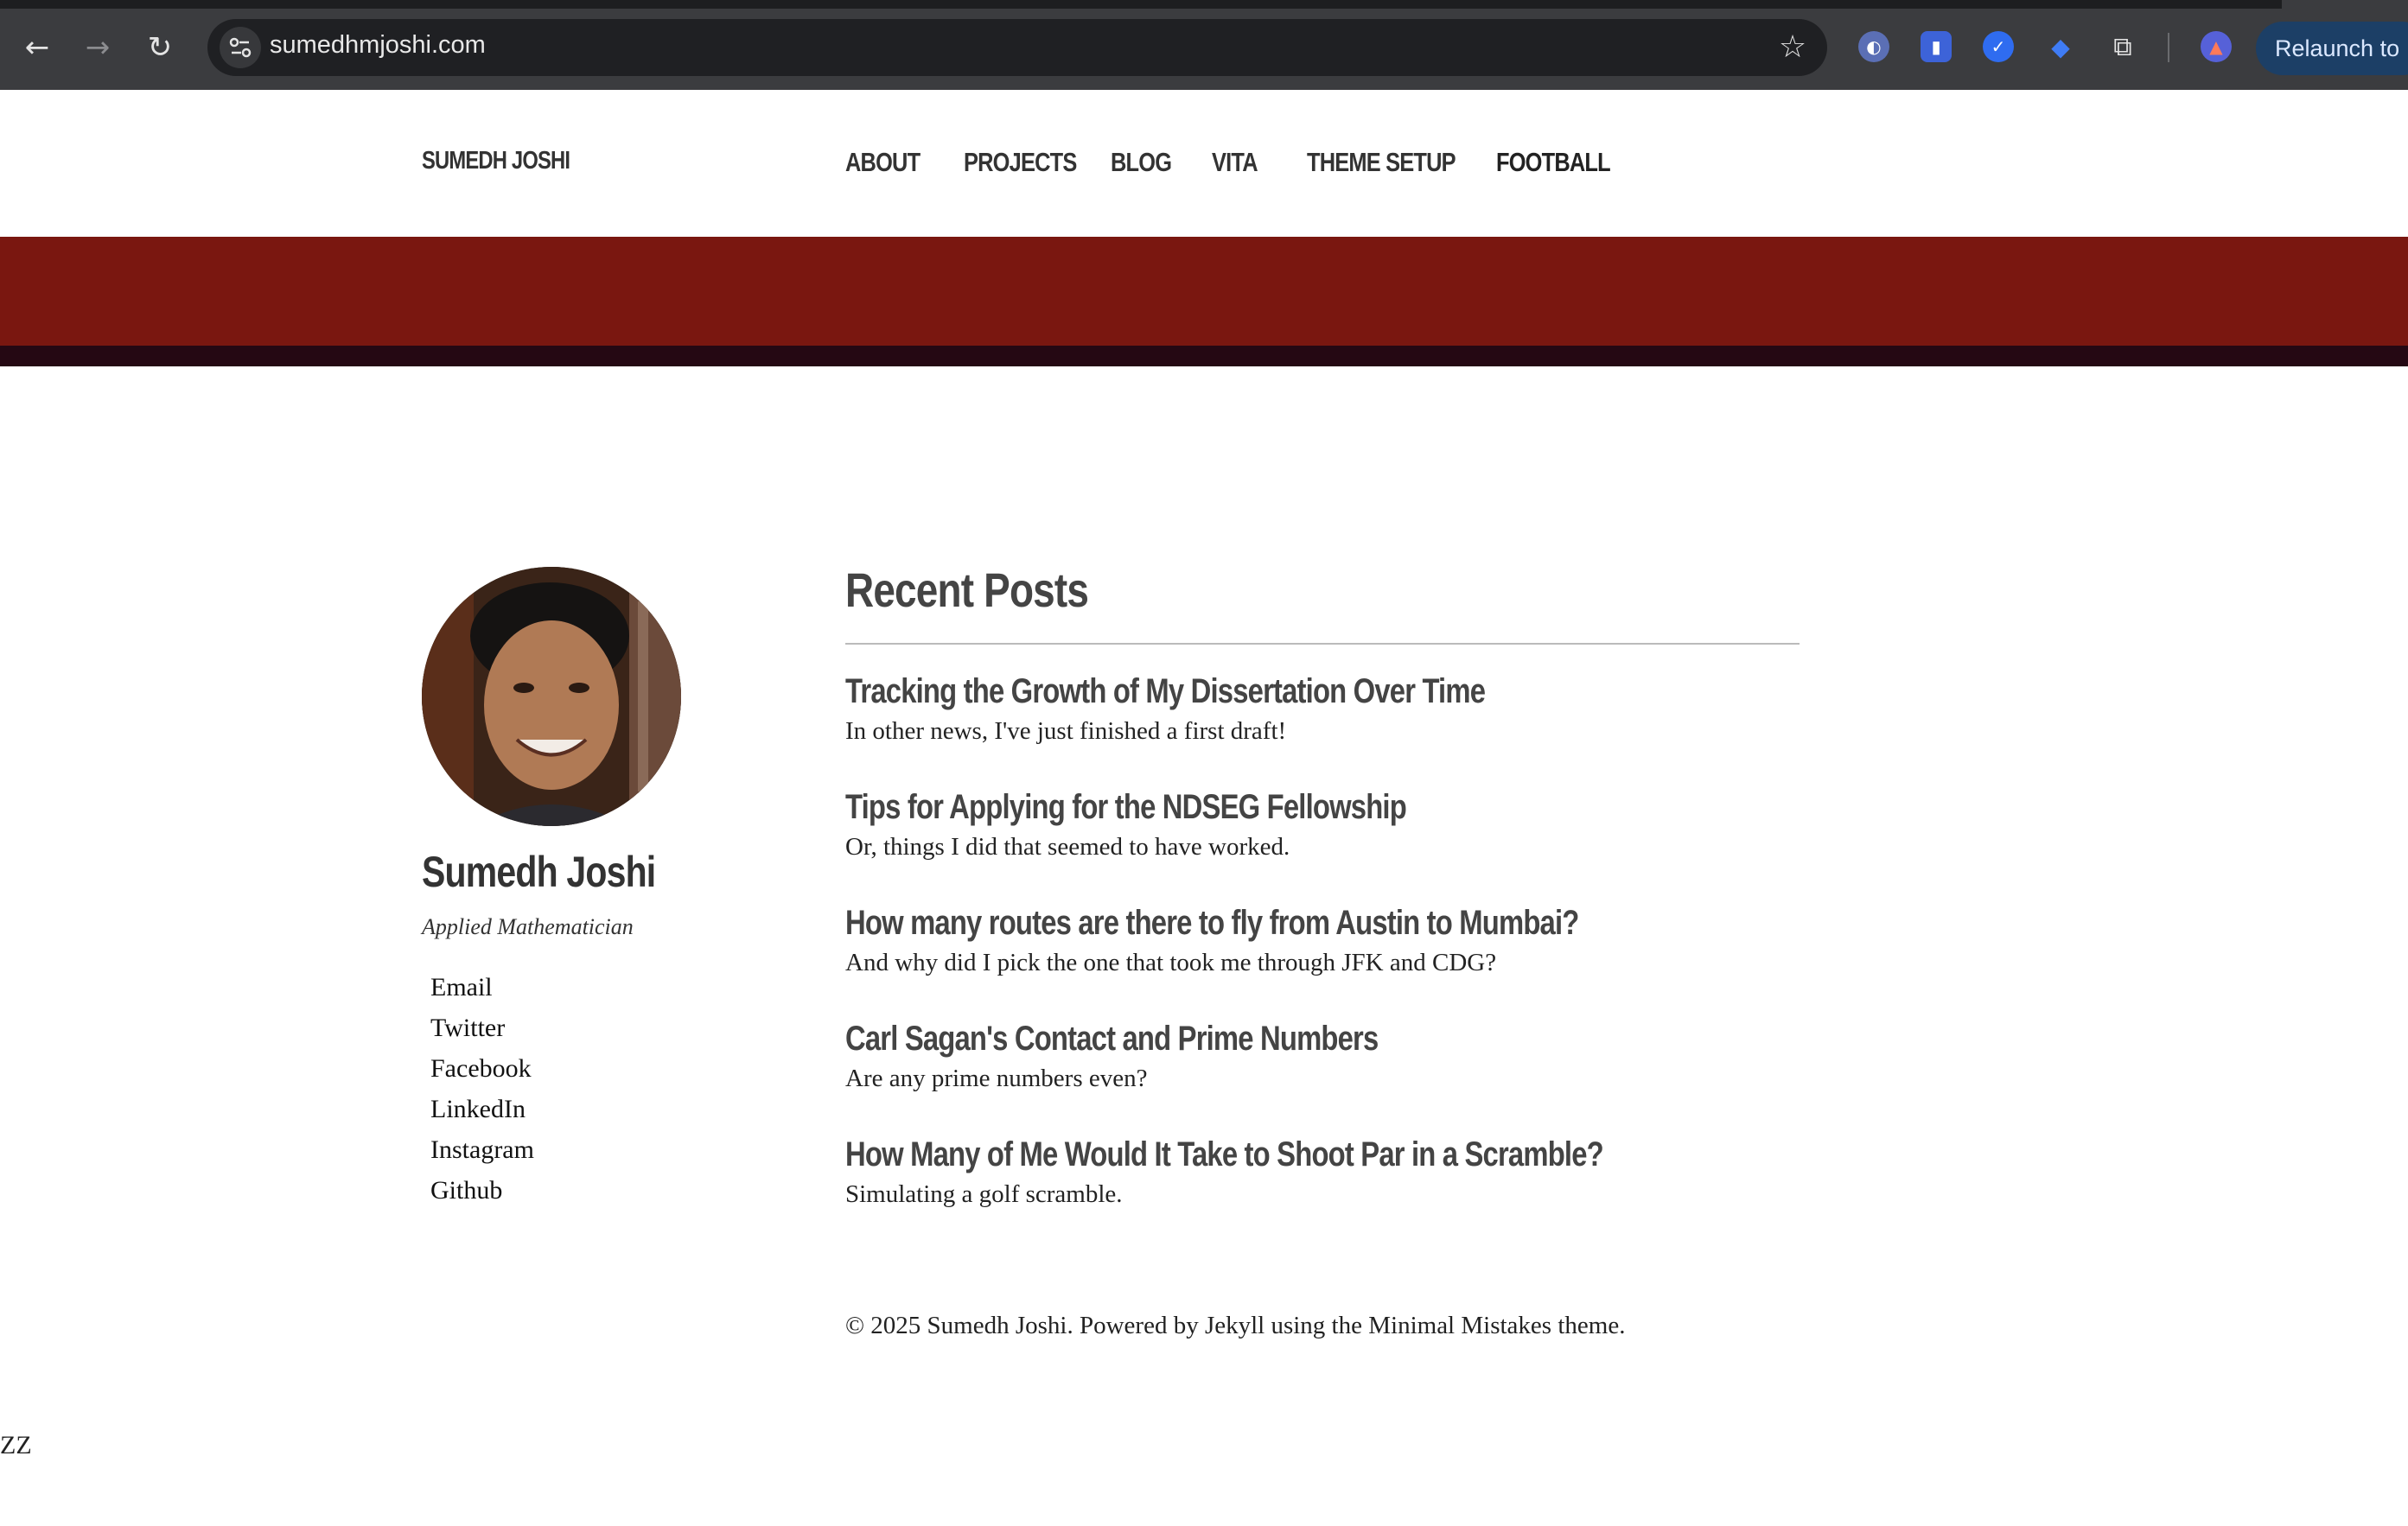  Describe the element at coordinates (37, 47) in the screenshot. I see `back-icon: ←` at that location.